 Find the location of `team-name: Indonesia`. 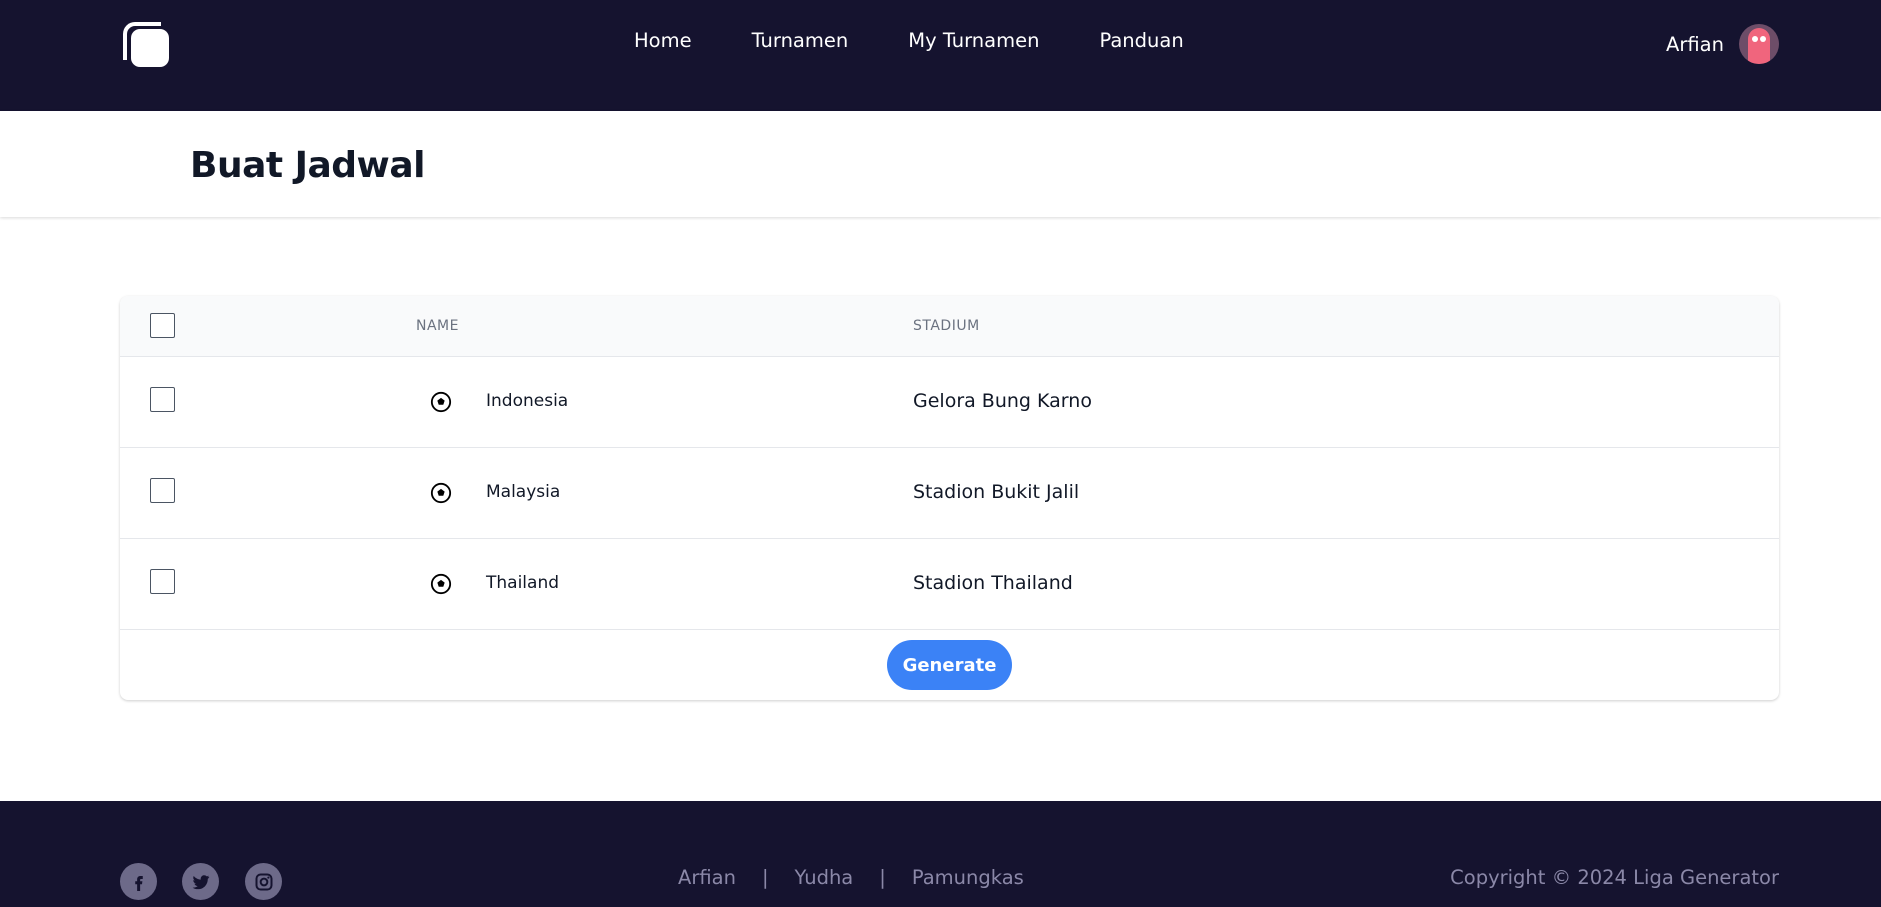

team-name: Indonesia is located at coordinates (527, 401).